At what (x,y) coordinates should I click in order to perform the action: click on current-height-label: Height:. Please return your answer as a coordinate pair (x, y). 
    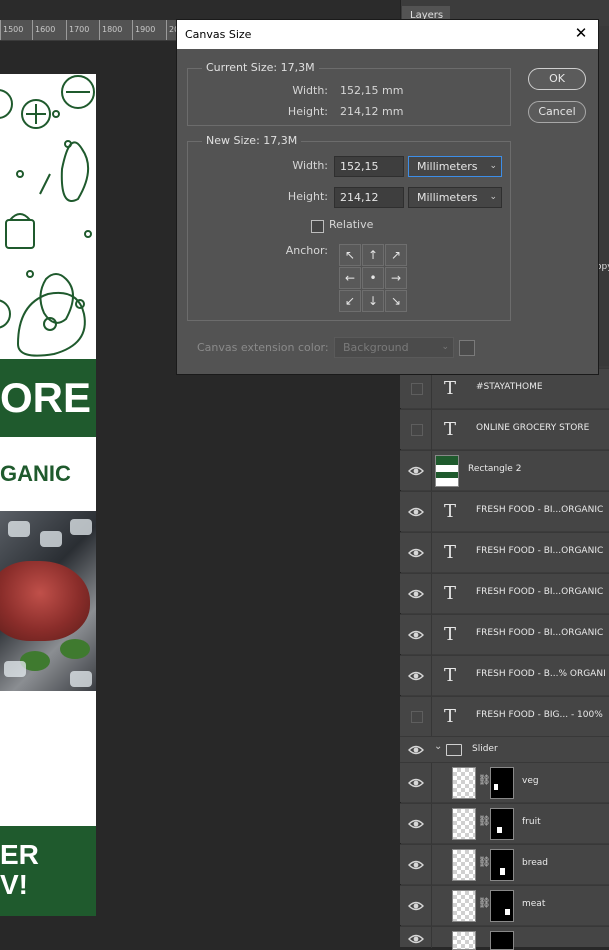
    Looking at the image, I should click on (307, 111).